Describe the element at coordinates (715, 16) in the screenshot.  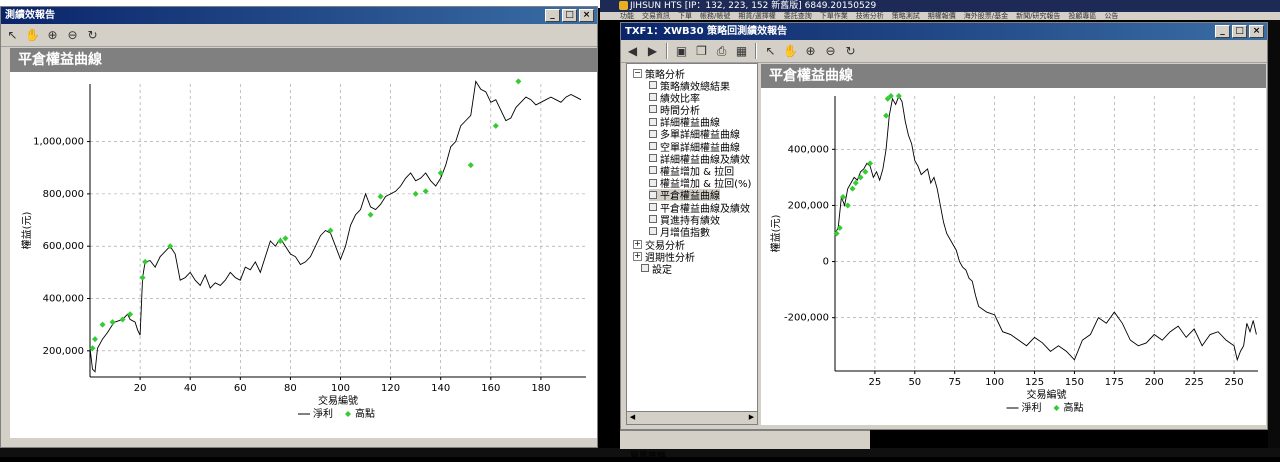
I see `back-menu-item: 帳務/帳號` at that location.